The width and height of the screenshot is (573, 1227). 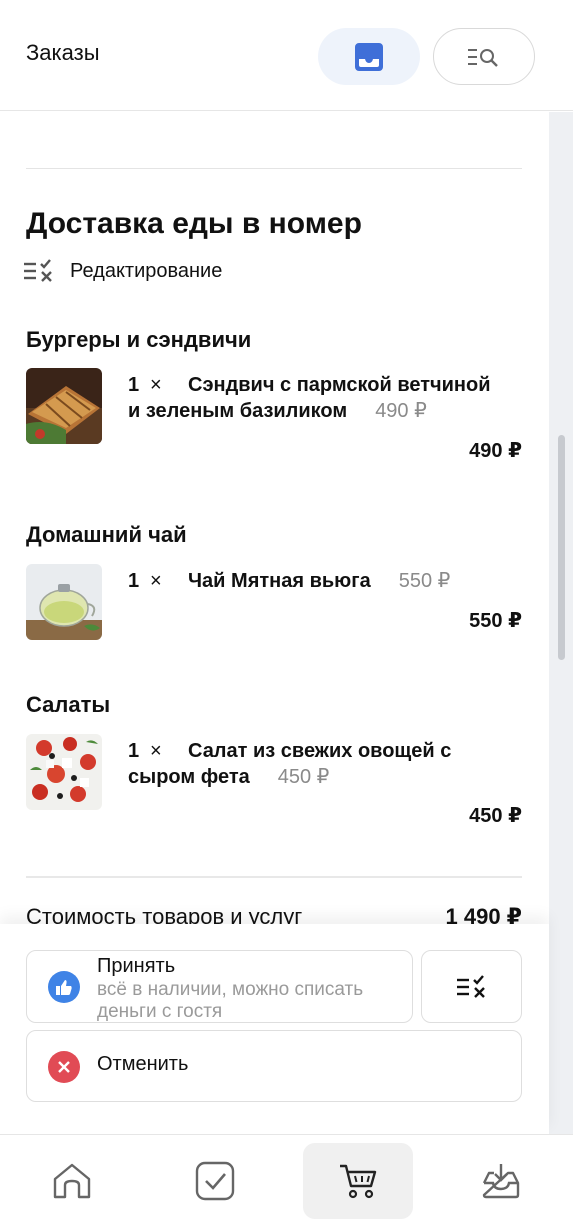 What do you see at coordinates (164, 914) in the screenshot?
I see `summary-label: Стоимость товаров и услуг` at bounding box center [164, 914].